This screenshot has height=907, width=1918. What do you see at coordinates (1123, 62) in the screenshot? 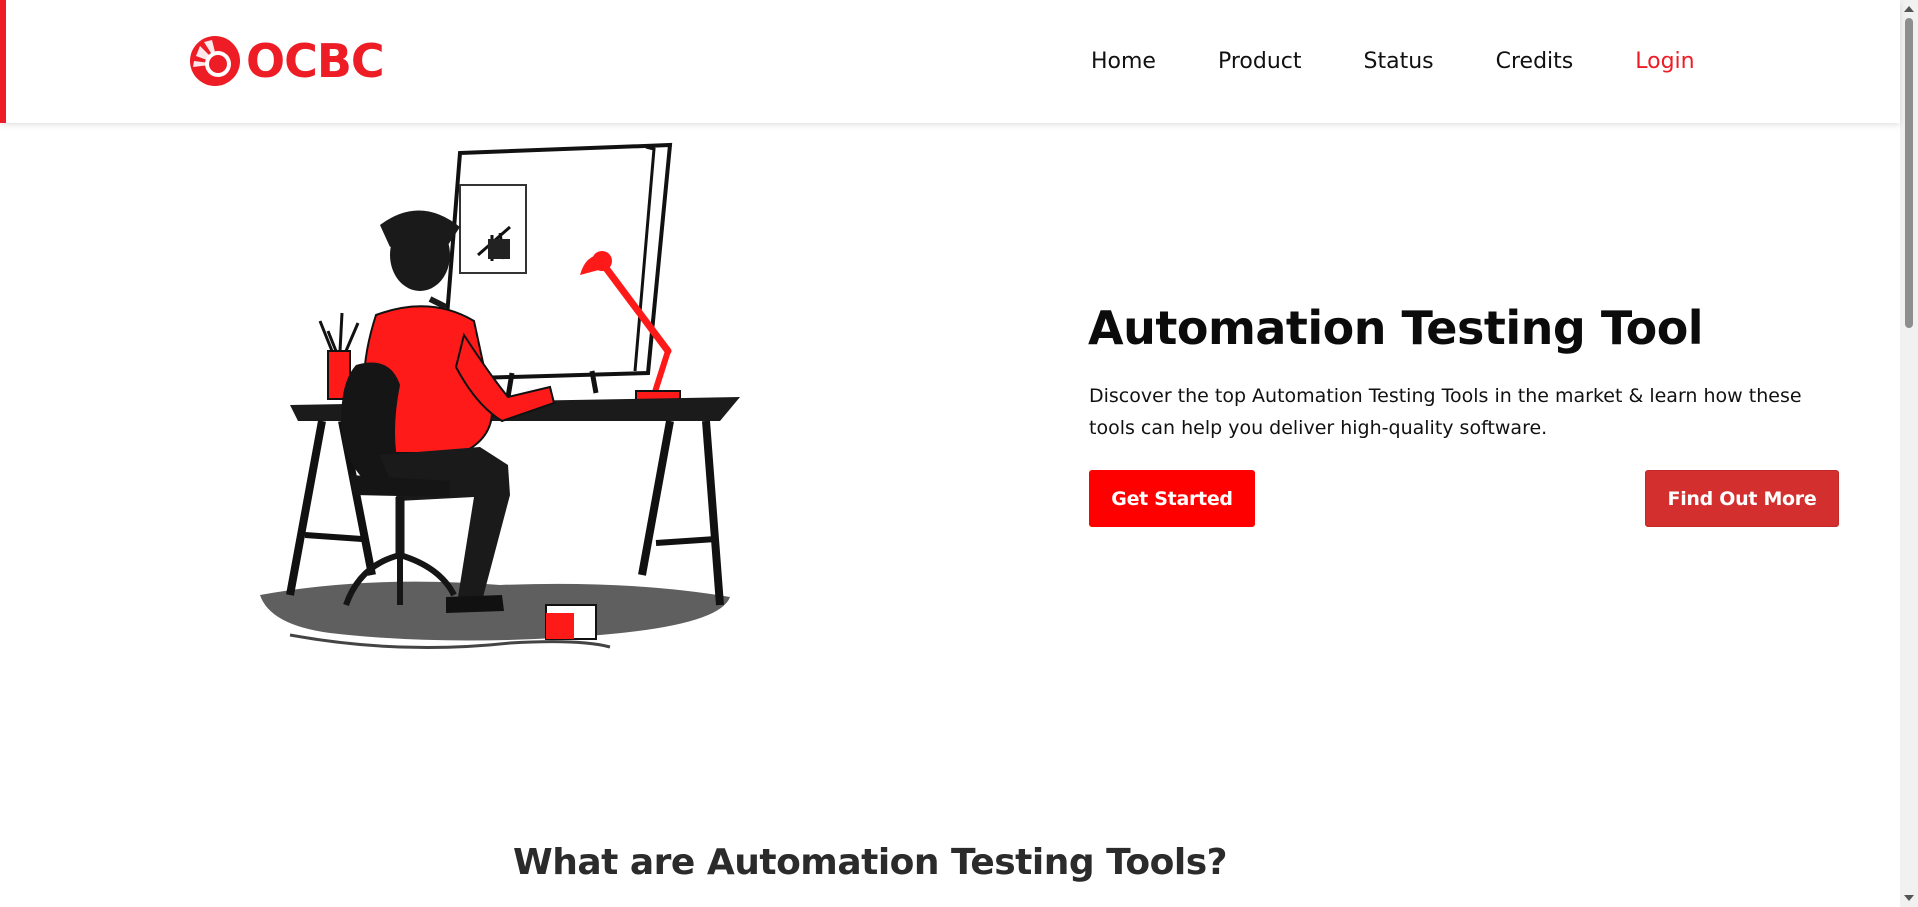
I see `nav-home: Home` at bounding box center [1123, 62].